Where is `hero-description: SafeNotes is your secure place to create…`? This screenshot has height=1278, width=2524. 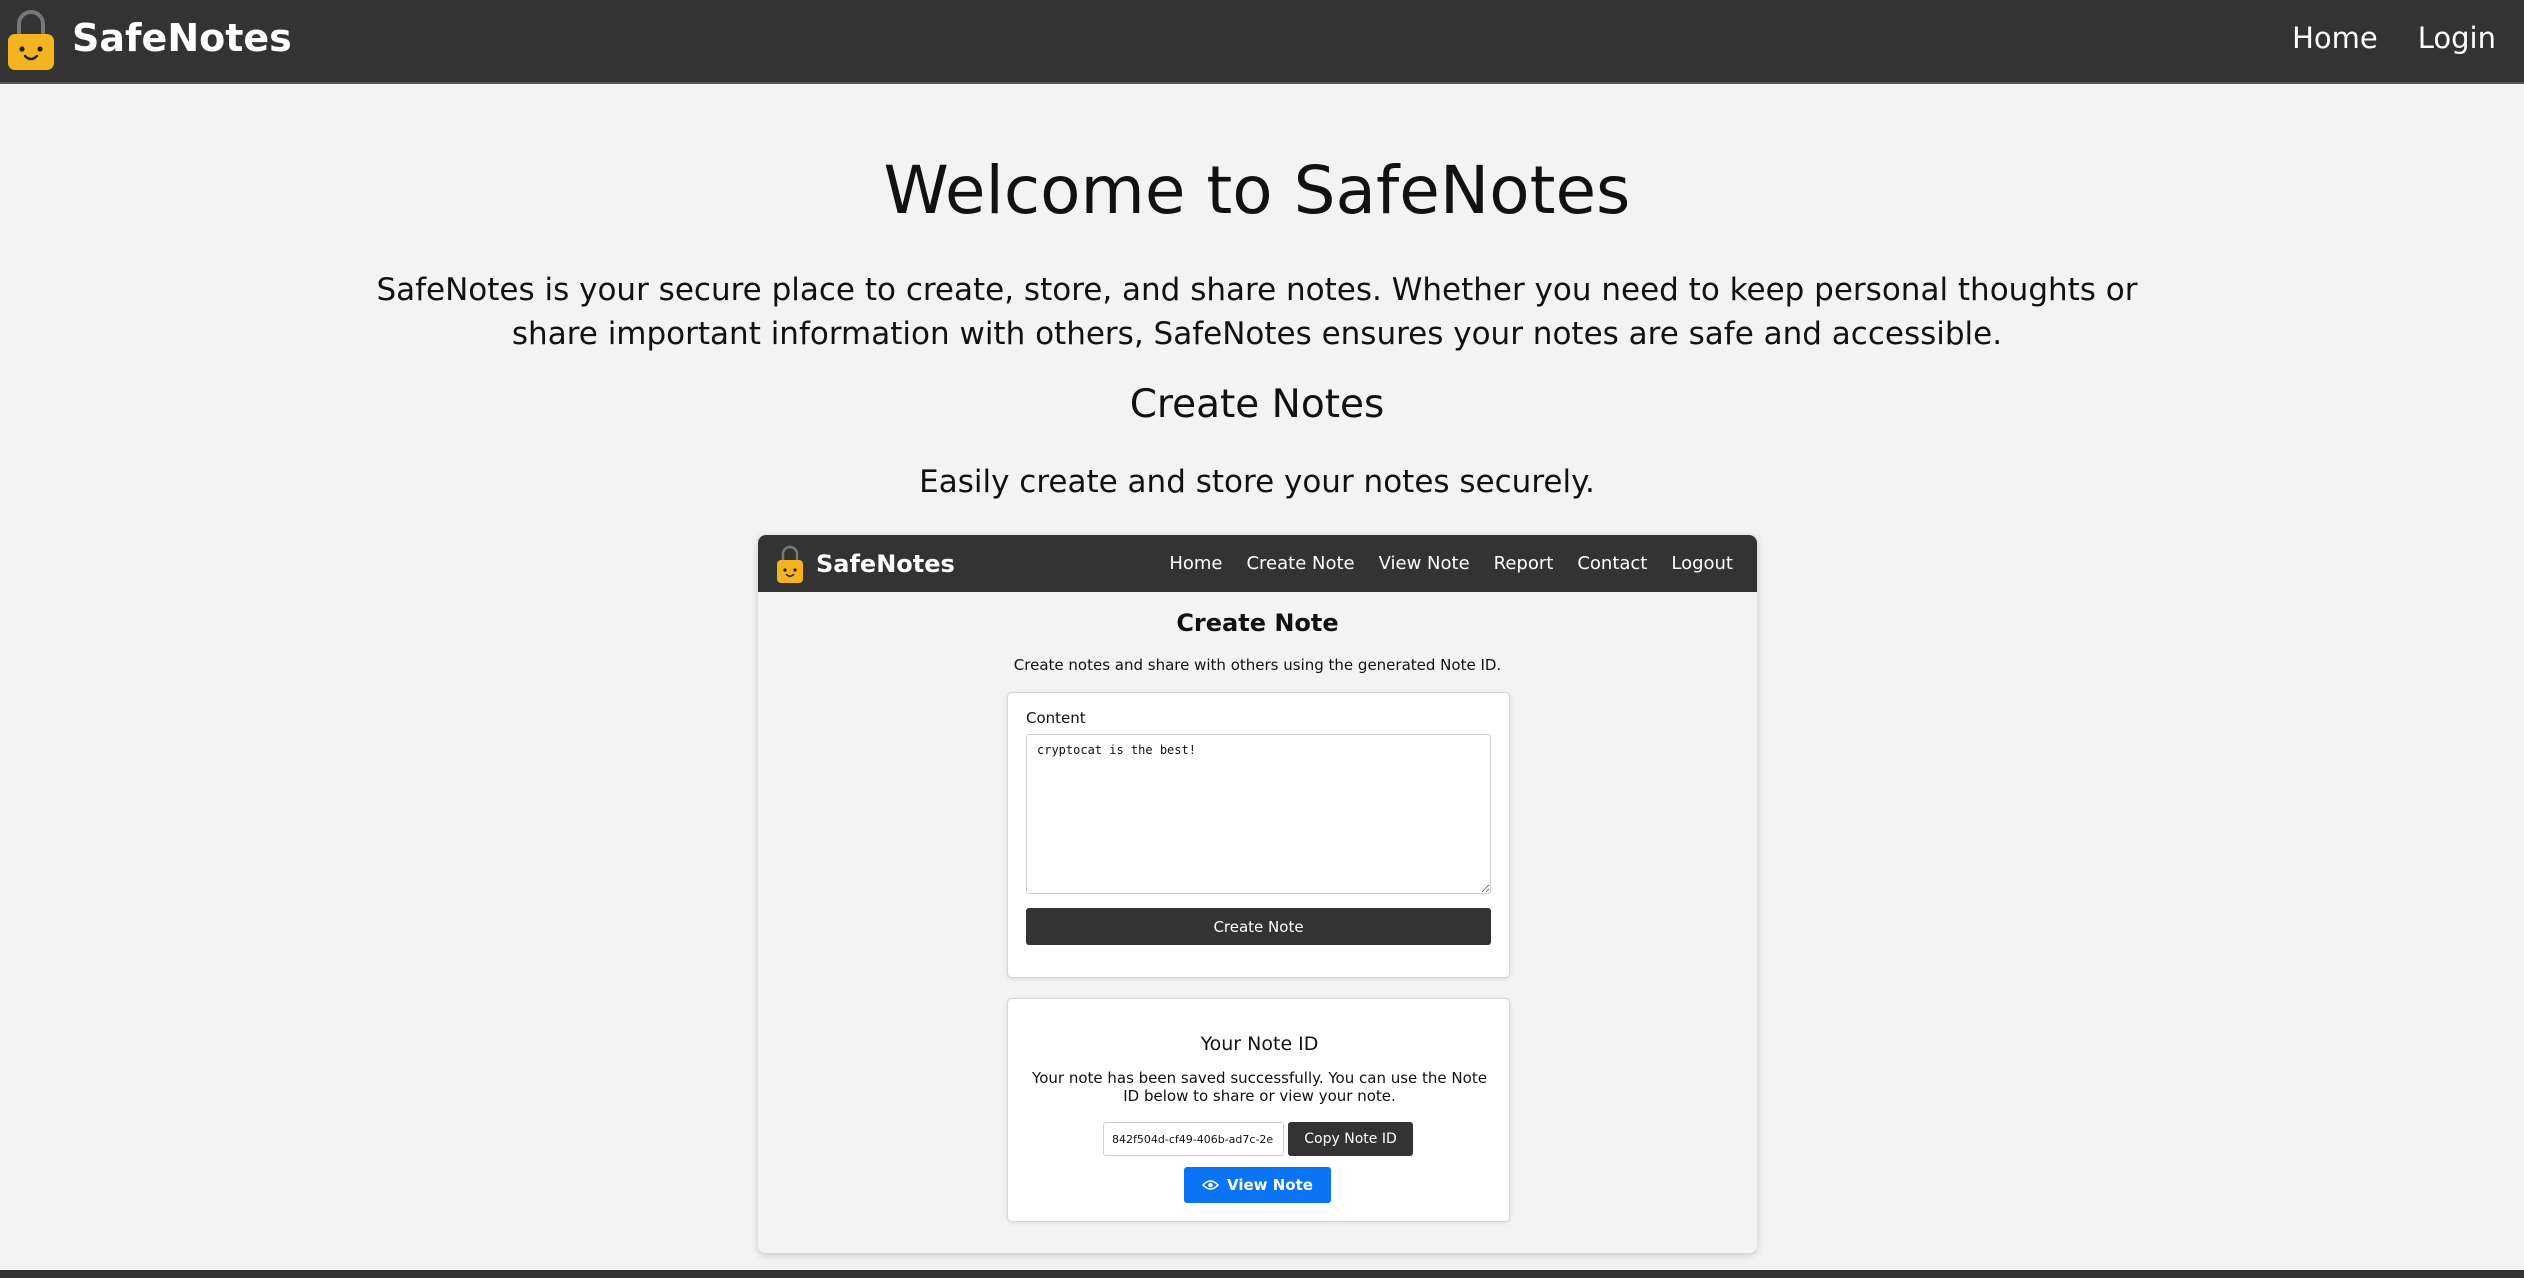 hero-description: SafeNotes is your secure place to create… is located at coordinates (1257, 312).